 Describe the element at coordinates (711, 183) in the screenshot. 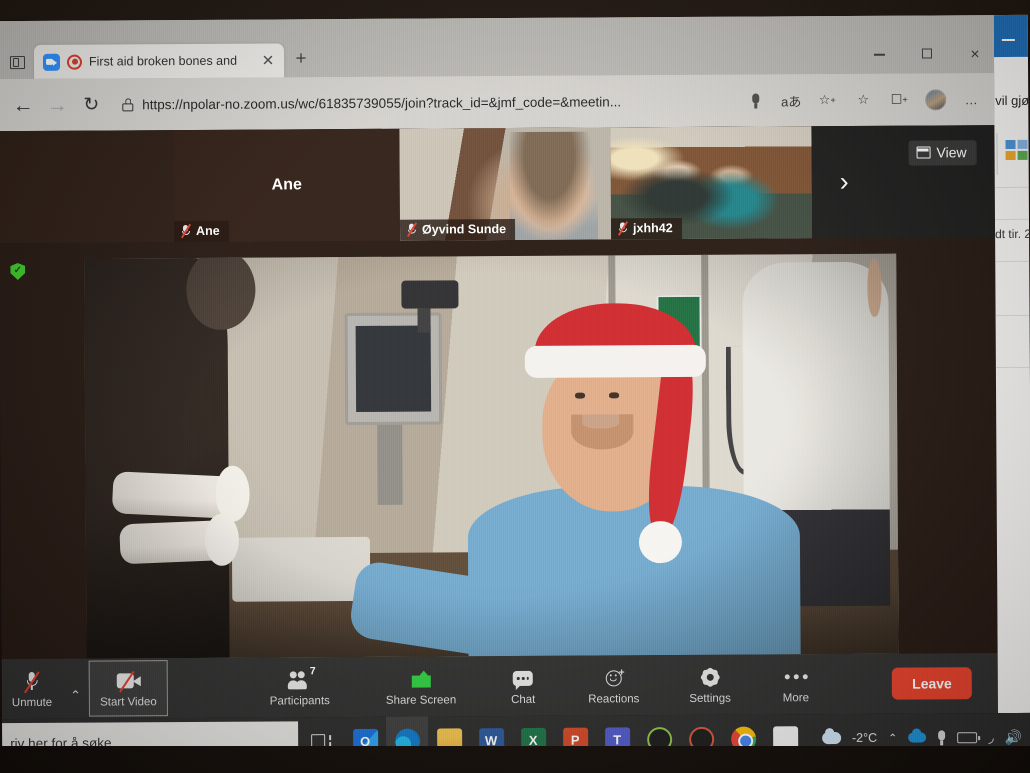

I see `participant-thumbnail: jxhh42` at that location.